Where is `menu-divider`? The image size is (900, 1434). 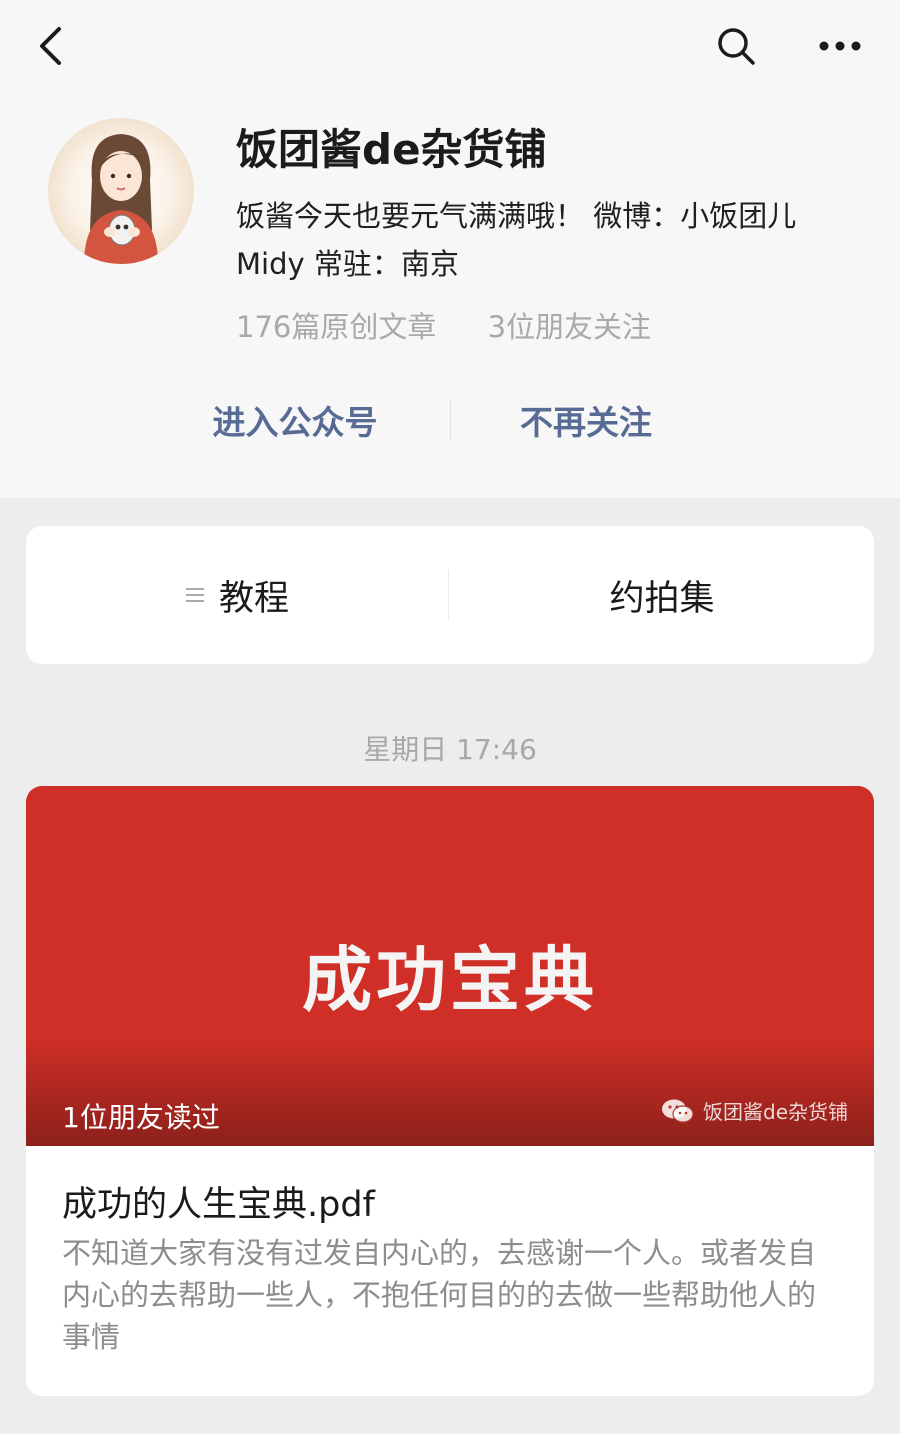
menu-divider is located at coordinates (448, 595).